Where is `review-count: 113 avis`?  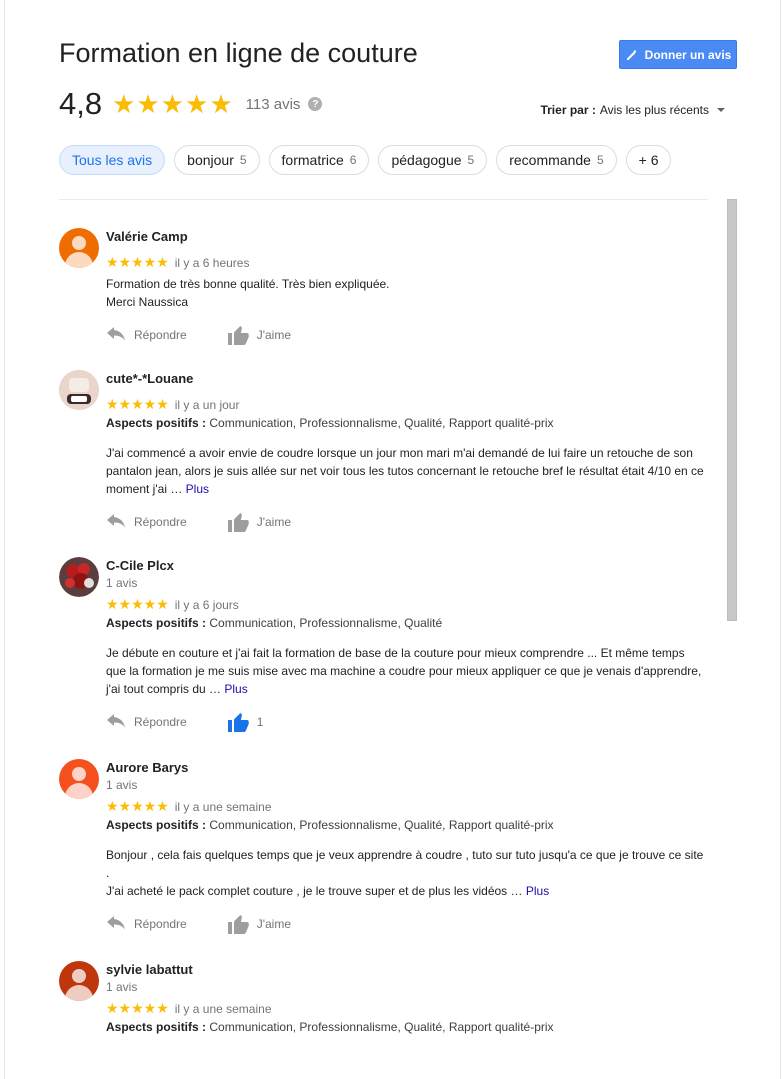 review-count: 113 avis is located at coordinates (273, 104).